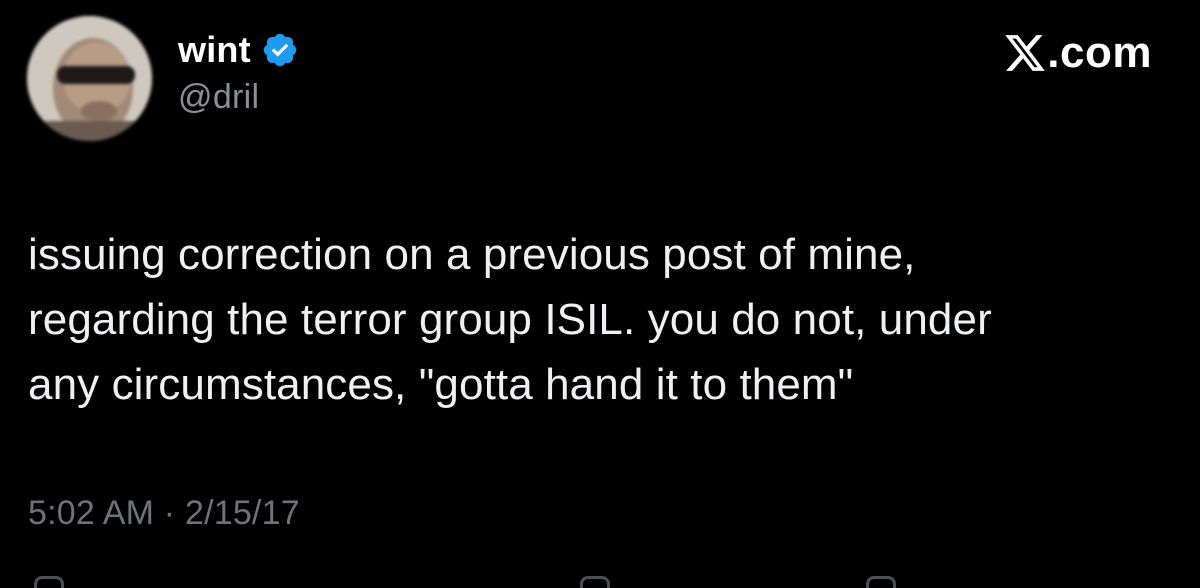 Image resolution: width=1200 pixels, height=588 pixels. Describe the element at coordinates (214, 50) in the screenshot. I see `author-display-name: wint` at that location.